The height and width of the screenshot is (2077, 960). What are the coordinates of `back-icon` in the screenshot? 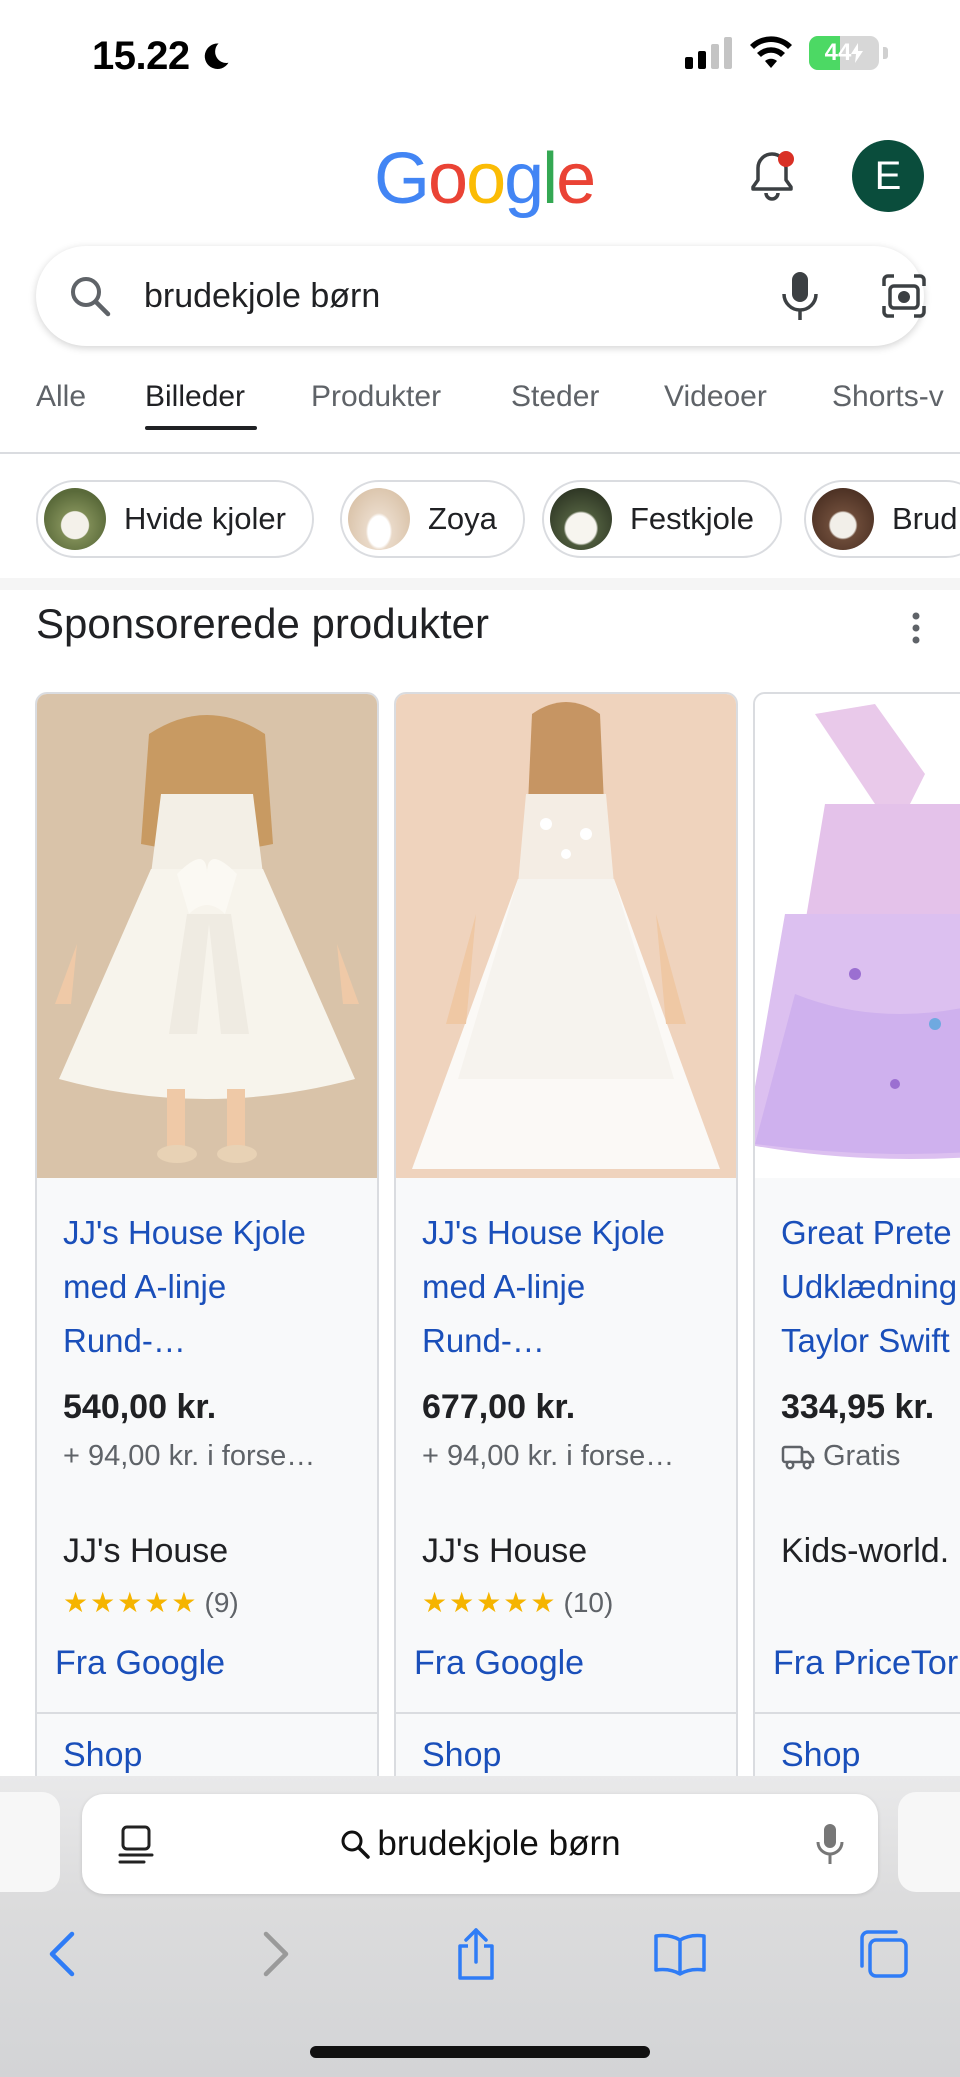 It's located at (64, 1954).